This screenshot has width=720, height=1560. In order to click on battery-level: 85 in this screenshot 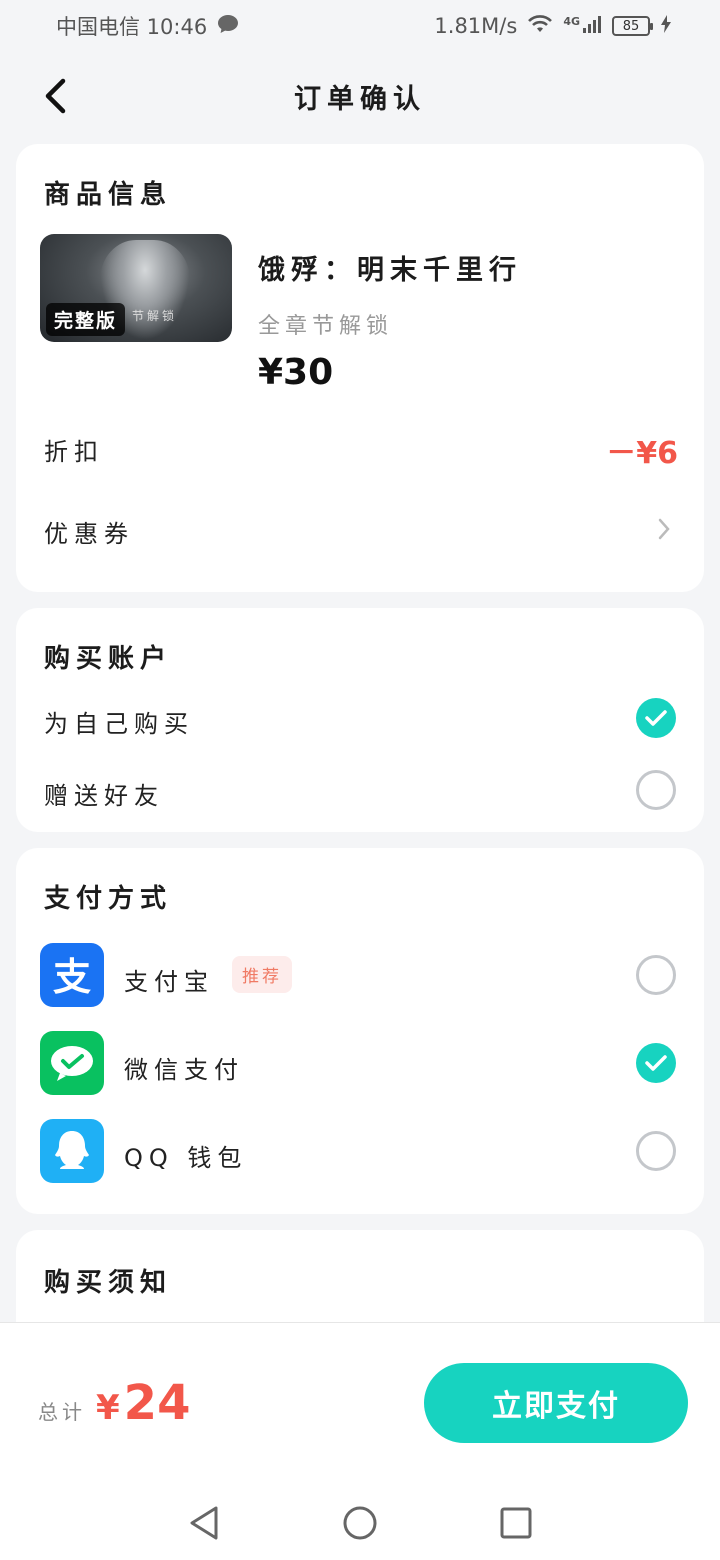, I will do `click(631, 26)`.